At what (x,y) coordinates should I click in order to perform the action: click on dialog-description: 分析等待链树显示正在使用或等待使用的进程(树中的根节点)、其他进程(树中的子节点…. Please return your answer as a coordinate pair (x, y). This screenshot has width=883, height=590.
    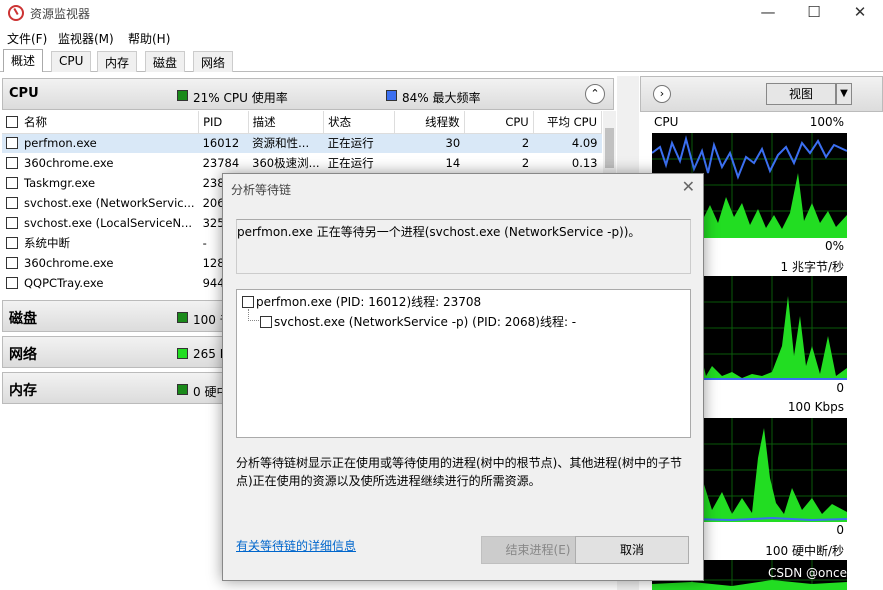
    Looking at the image, I should click on (459, 472).